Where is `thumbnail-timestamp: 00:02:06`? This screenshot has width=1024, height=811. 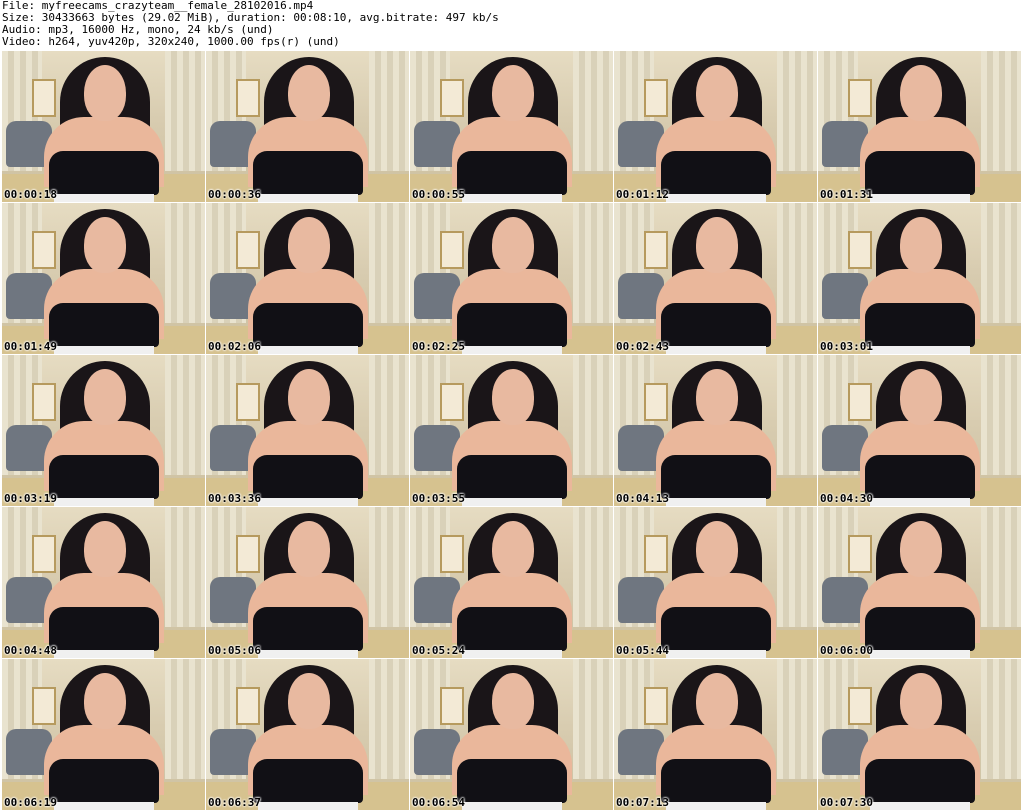
thumbnail-timestamp: 00:02:06 is located at coordinates (234, 346).